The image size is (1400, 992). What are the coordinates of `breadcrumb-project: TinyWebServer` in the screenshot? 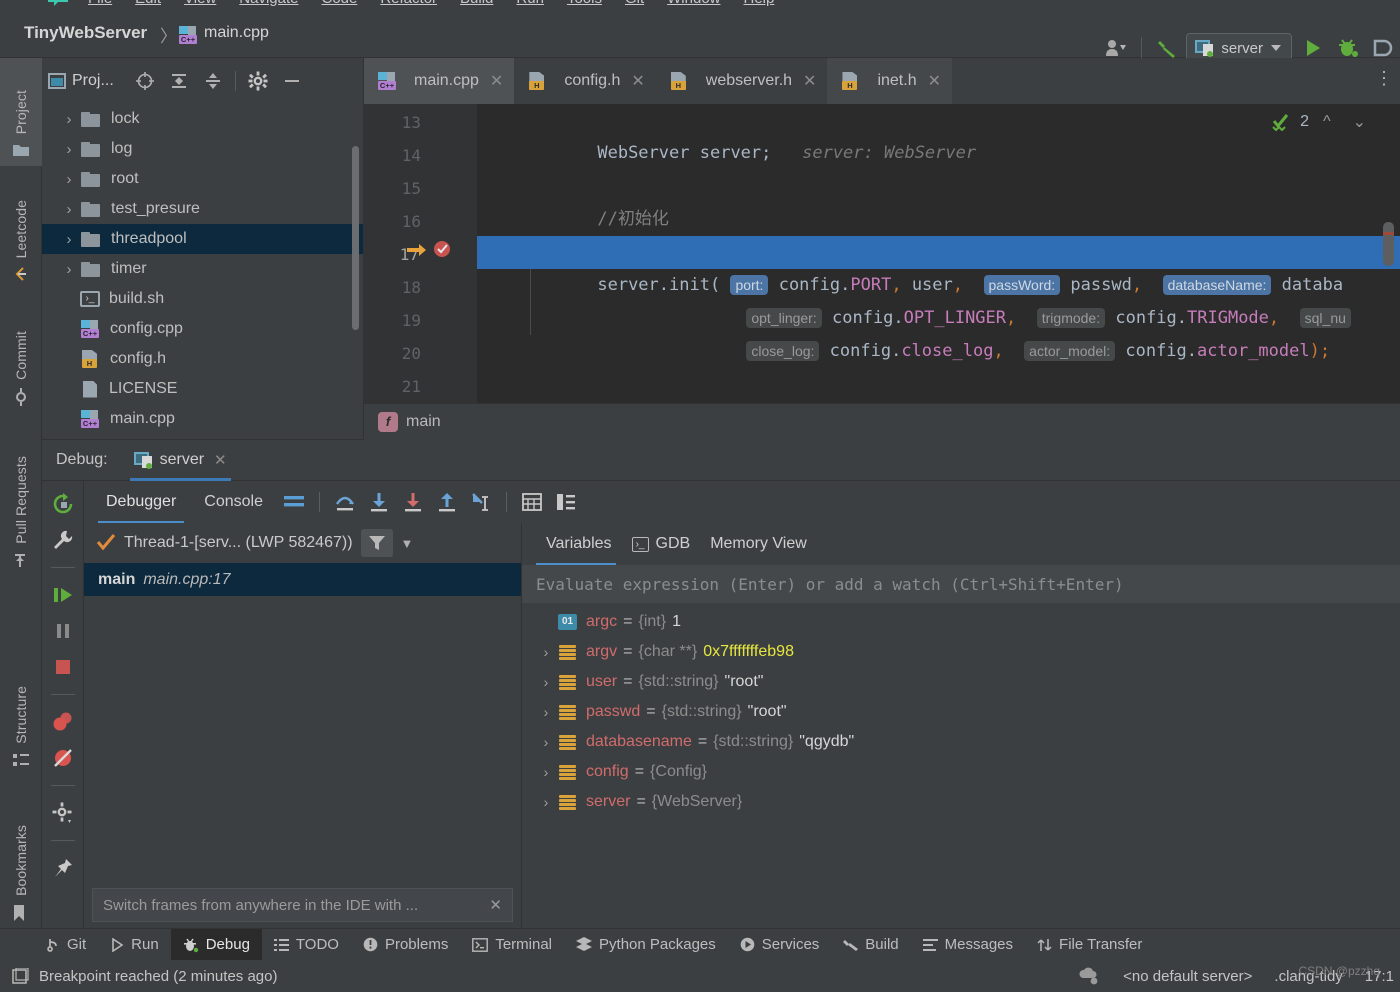 It's located at (85, 33).